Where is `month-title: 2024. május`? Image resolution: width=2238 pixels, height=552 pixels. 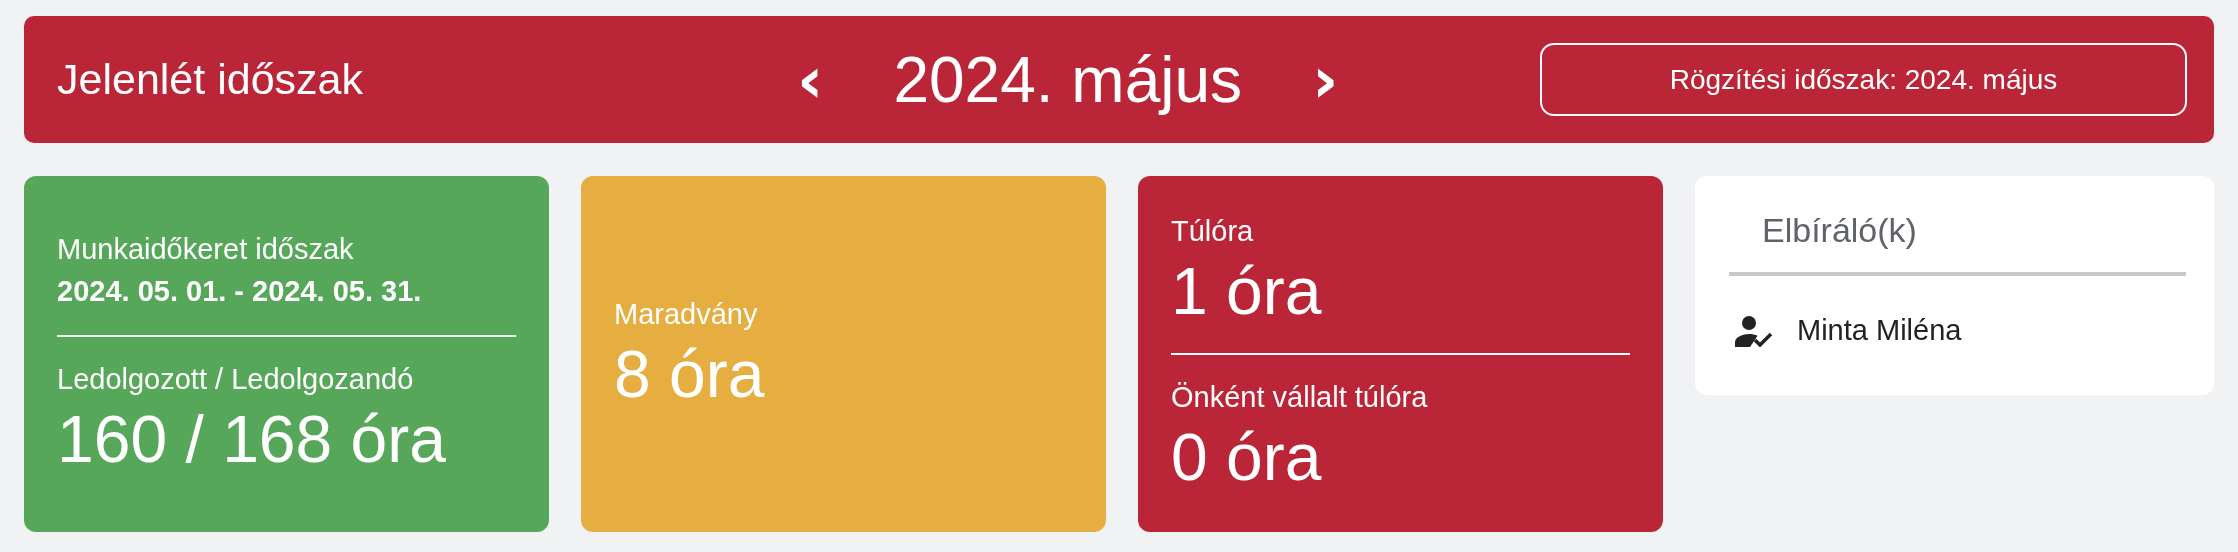 month-title: 2024. május is located at coordinates (1068, 79).